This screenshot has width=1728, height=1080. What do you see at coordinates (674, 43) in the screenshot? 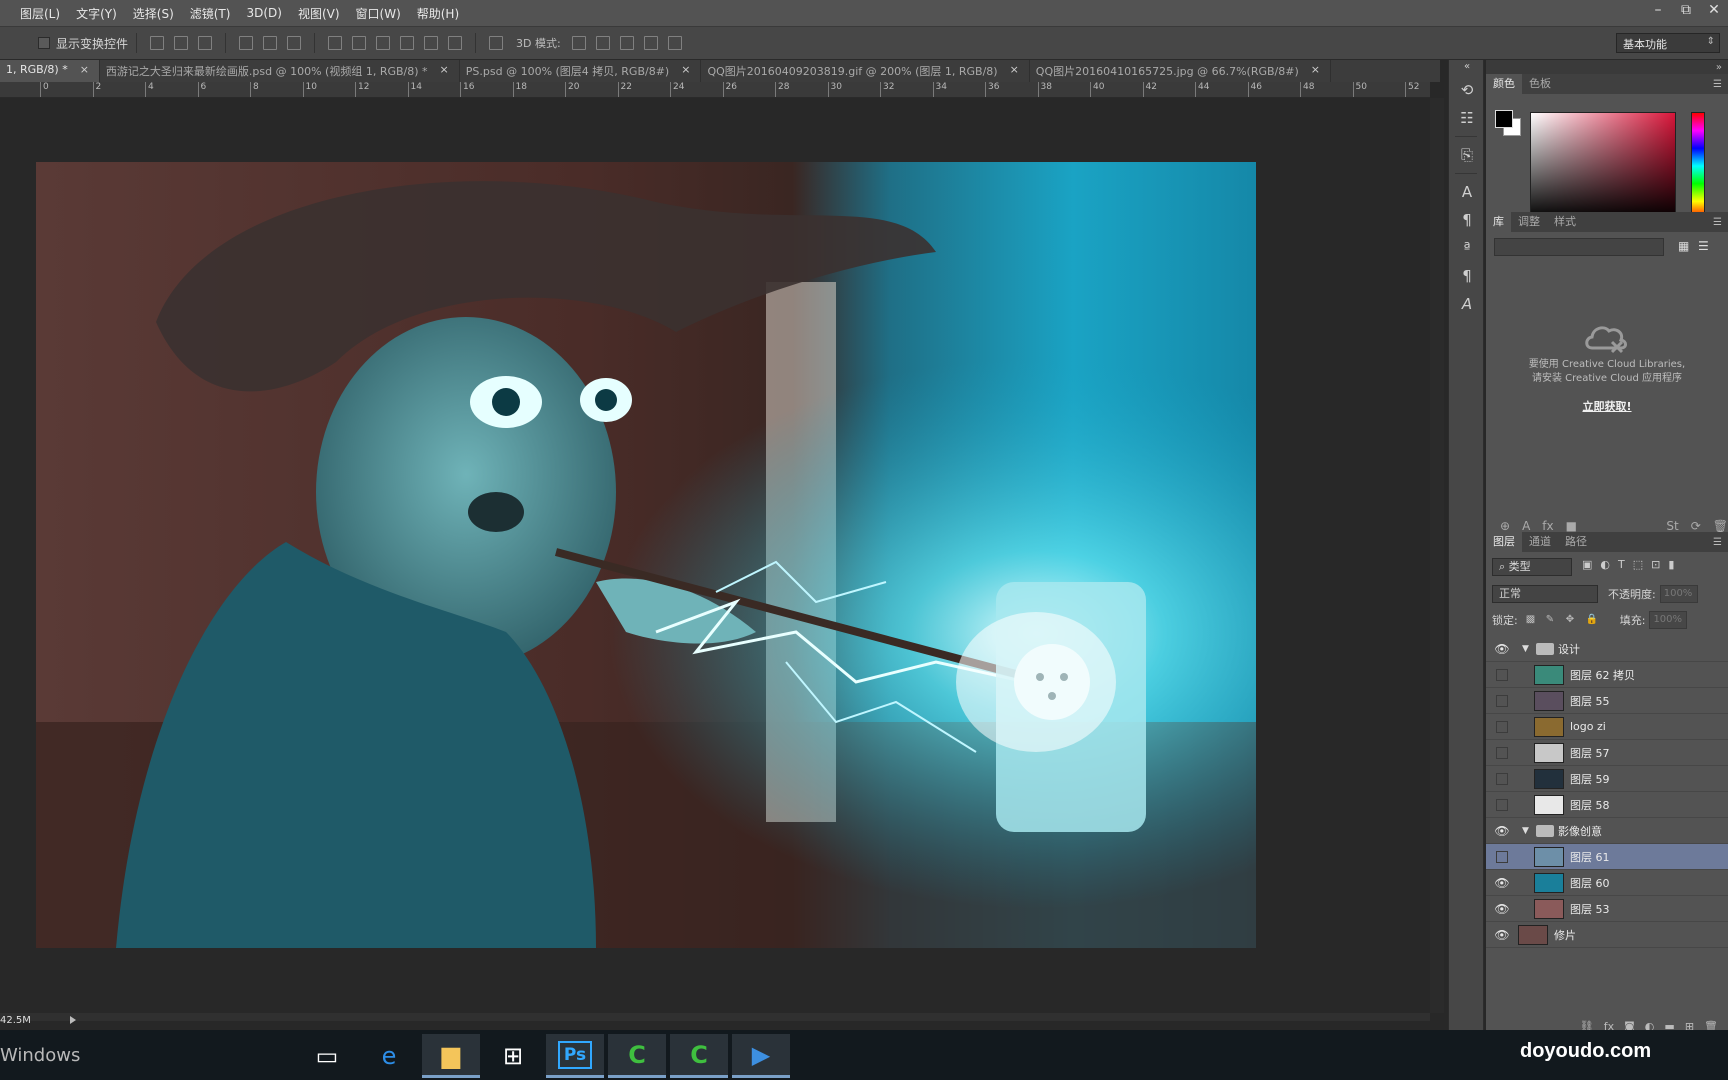
I see `3d-scale-icon` at bounding box center [674, 43].